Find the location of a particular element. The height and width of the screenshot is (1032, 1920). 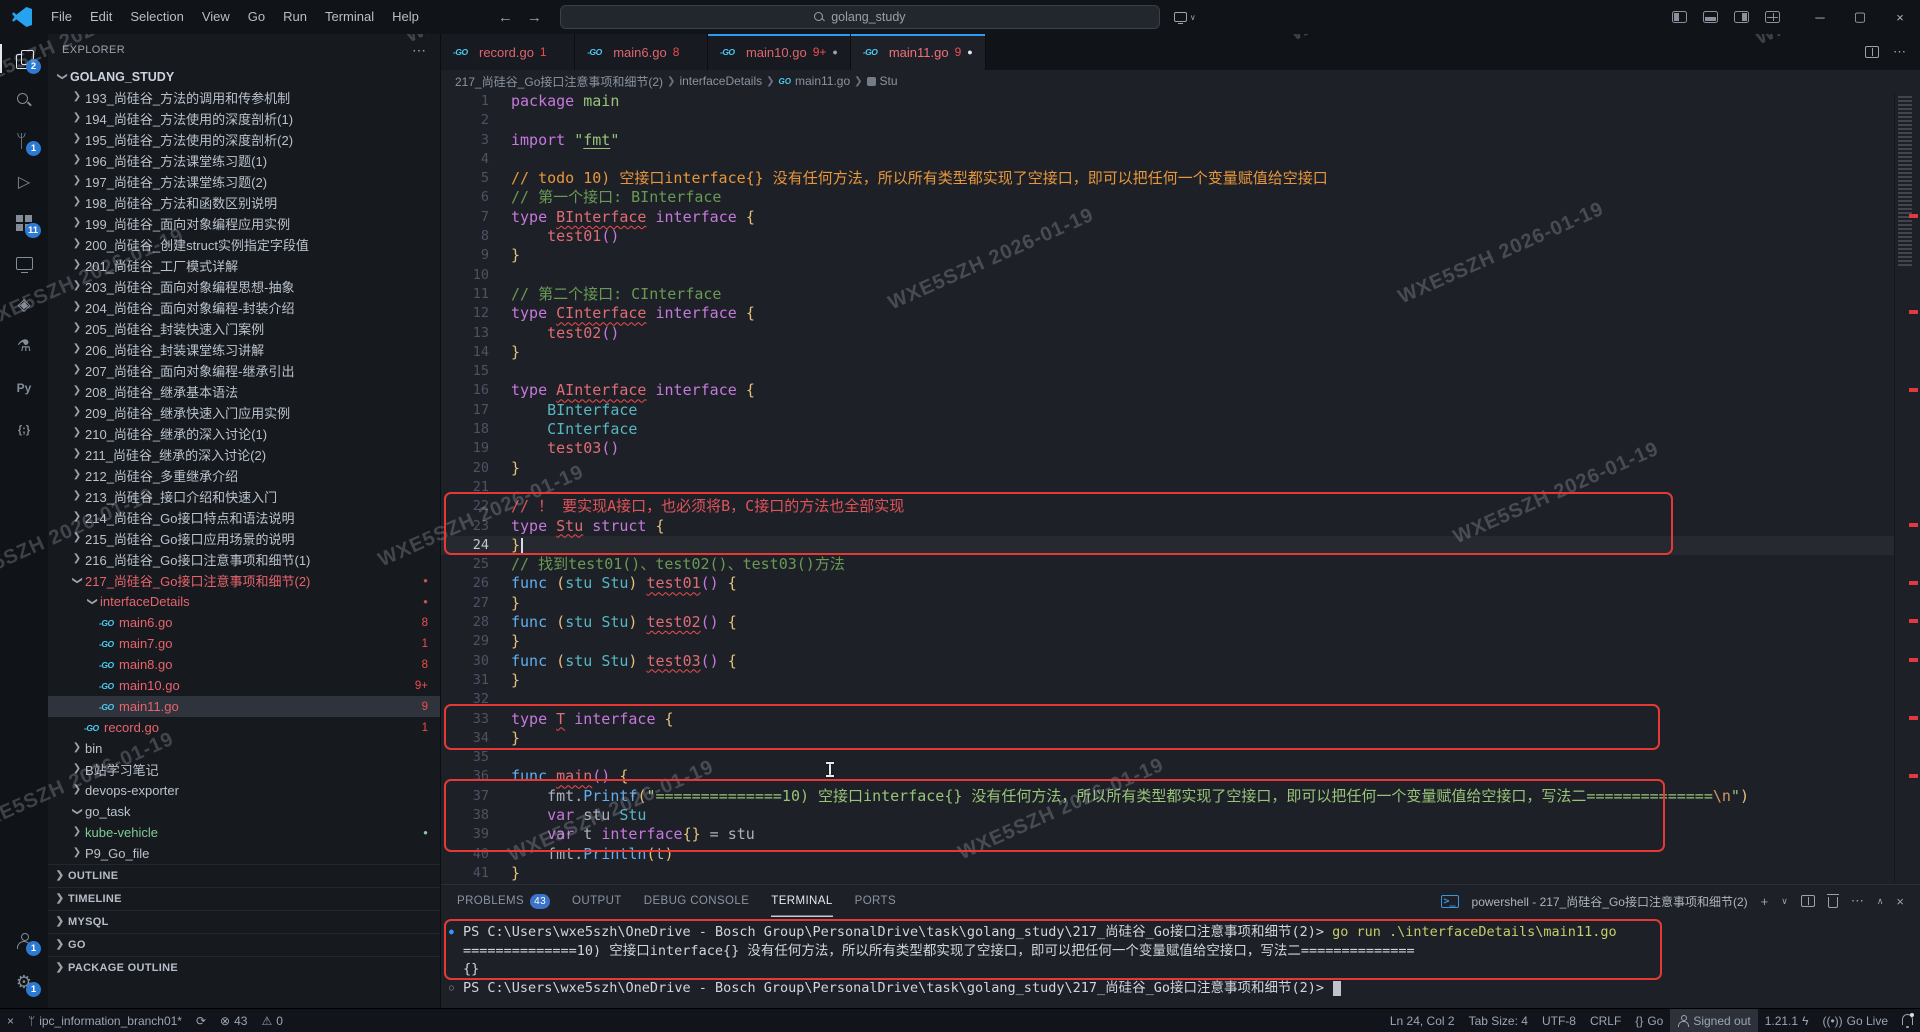

menu-run: Run is located at coordinates (295, 17).